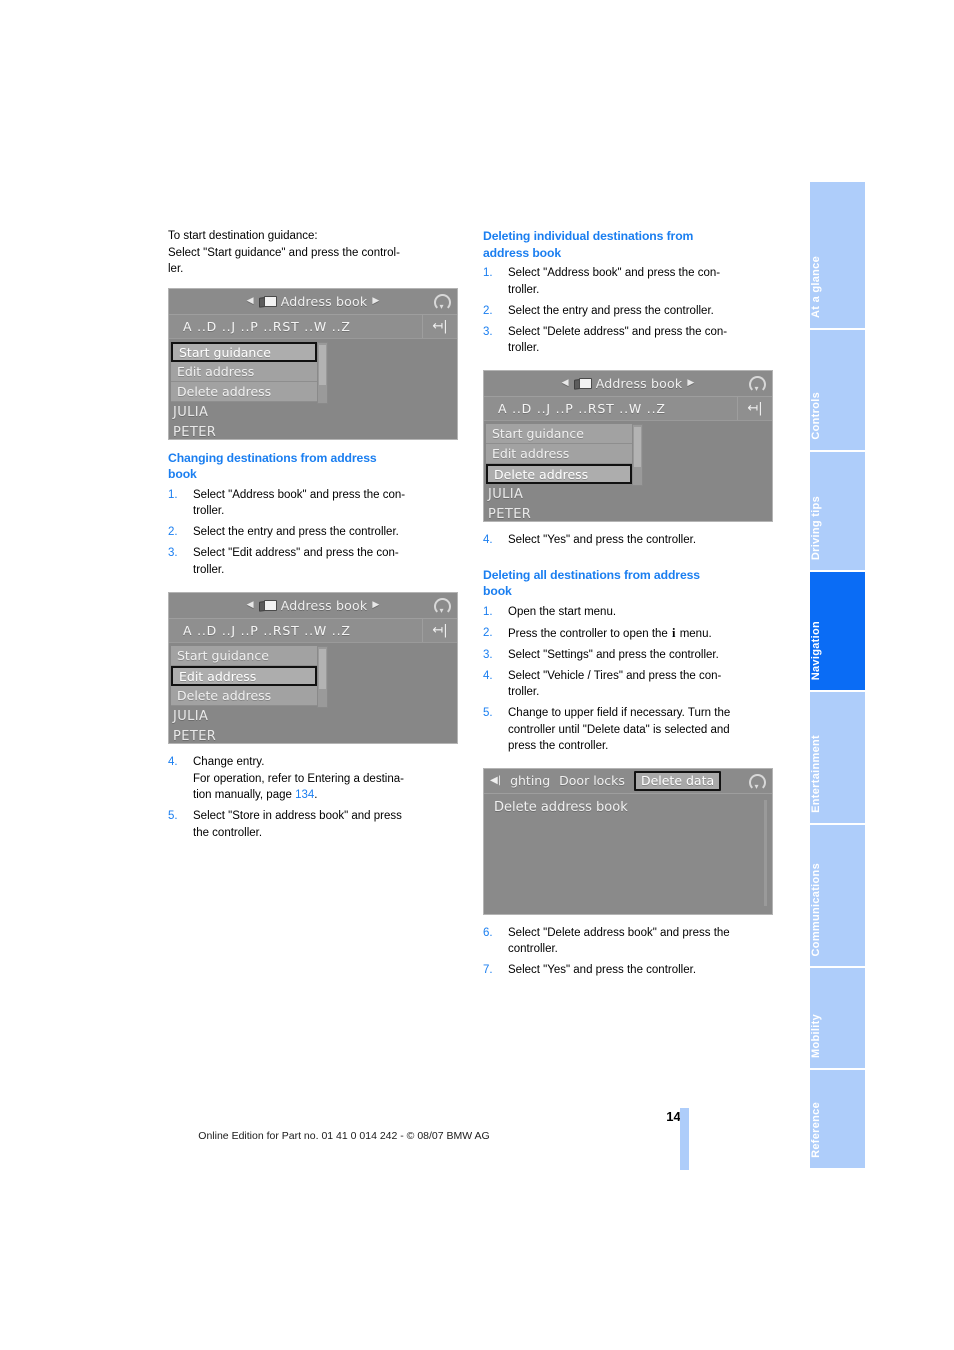 The width and height of the screenshot is (954, 1350). Describe the element at coordinates (176, 269) in the screenshot. I see `intro-line-3: ler.` at that location.